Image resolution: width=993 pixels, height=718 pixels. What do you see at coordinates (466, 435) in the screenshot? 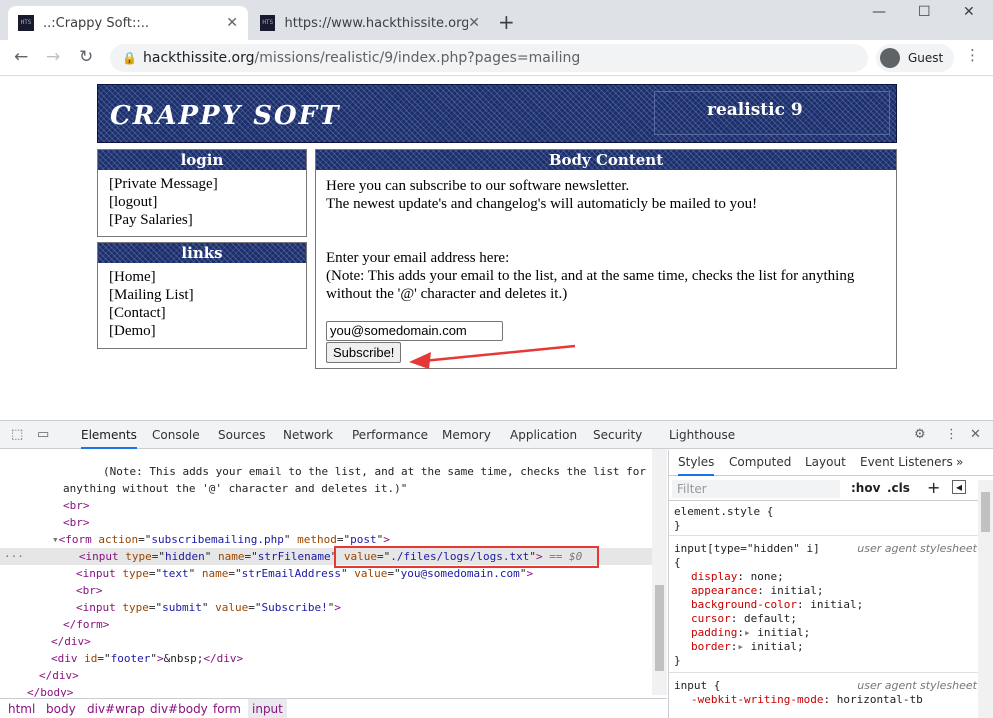
I see `tab-memory: Memory` at bounding box center [466, 435].